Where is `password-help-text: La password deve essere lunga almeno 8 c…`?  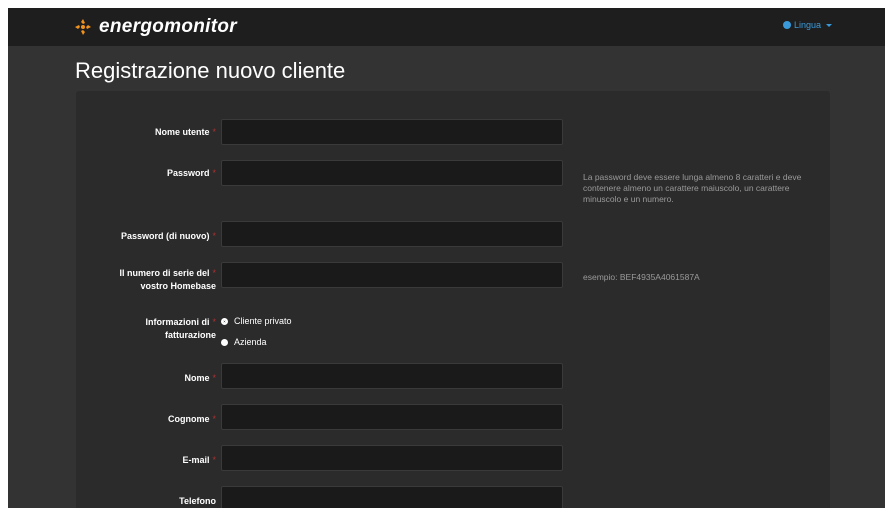 password-help-text: La password deve essere lunga almeno 8 c… is located at coordinates (692, 188).